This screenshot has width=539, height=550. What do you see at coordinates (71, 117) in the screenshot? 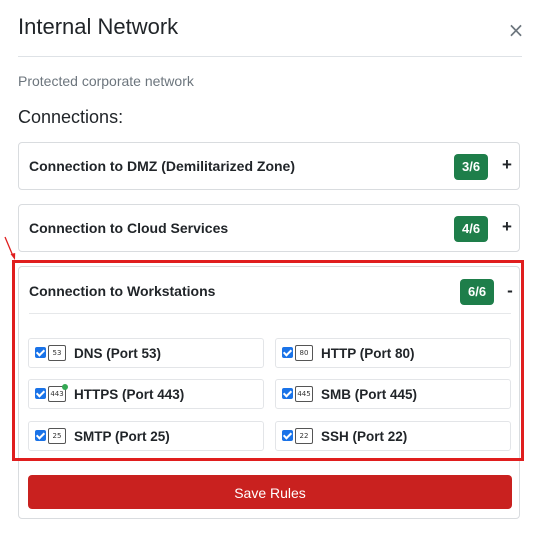
I see `connections-heading: Connections:` at bounding box center [71, 117].